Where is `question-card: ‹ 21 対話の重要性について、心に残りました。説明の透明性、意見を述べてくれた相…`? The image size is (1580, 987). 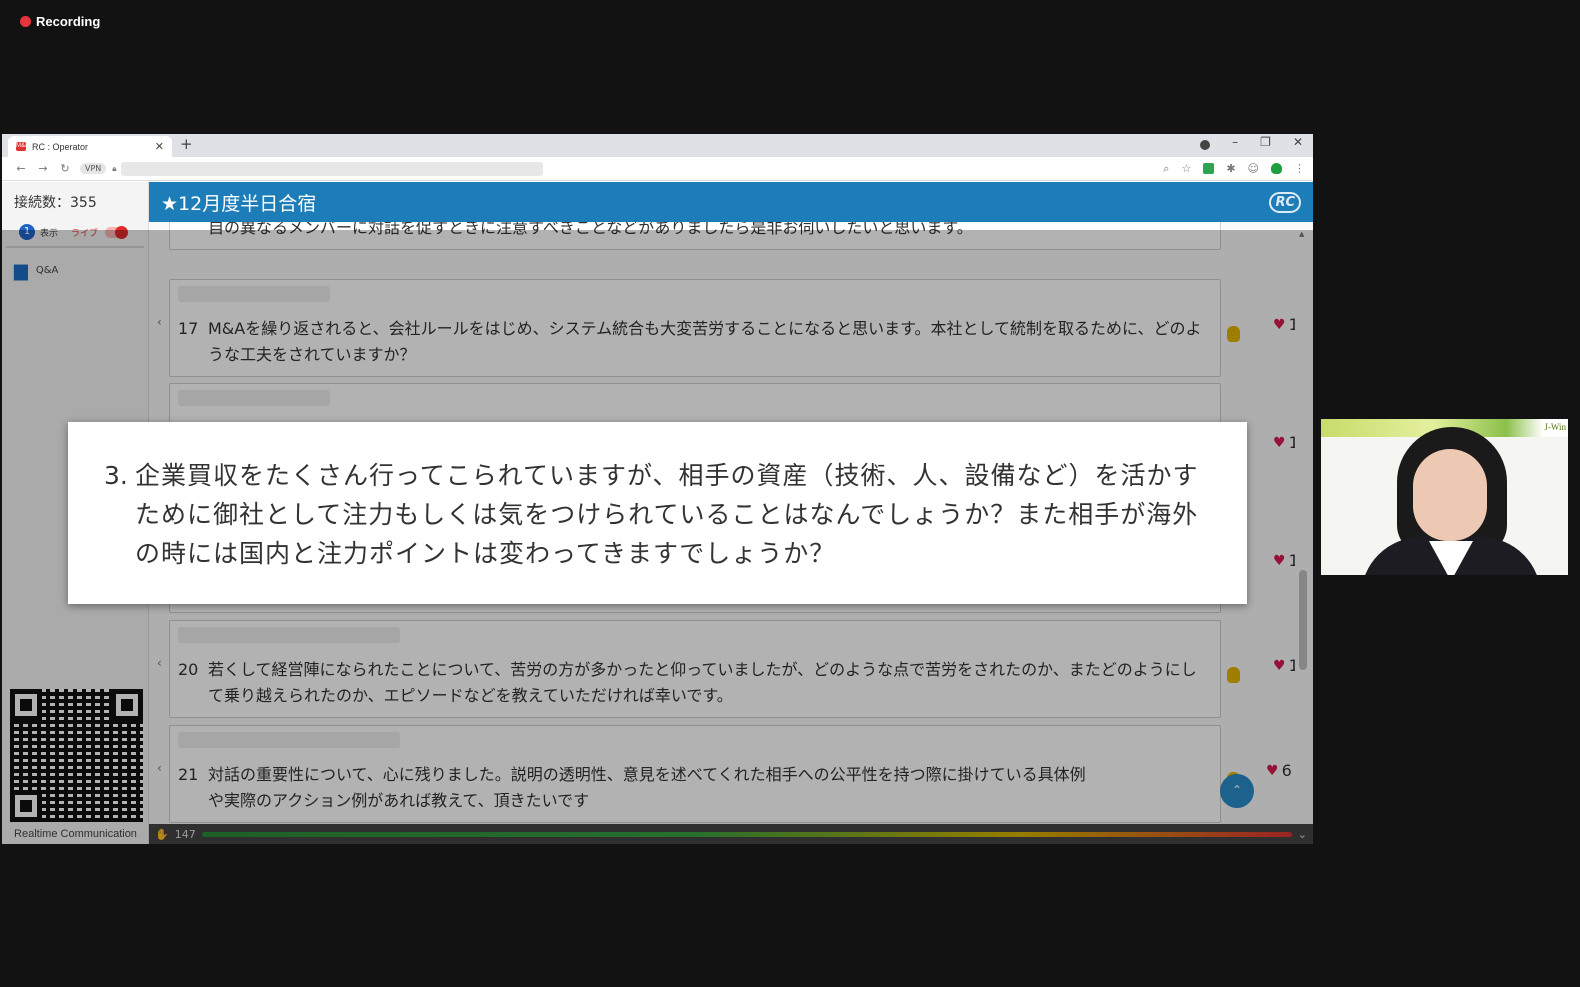 question-card: ‹ 21 対話の重要性について、心に残りました。説明の透明性、意見を述べてくれた相… is located at coordinates (726, 774).